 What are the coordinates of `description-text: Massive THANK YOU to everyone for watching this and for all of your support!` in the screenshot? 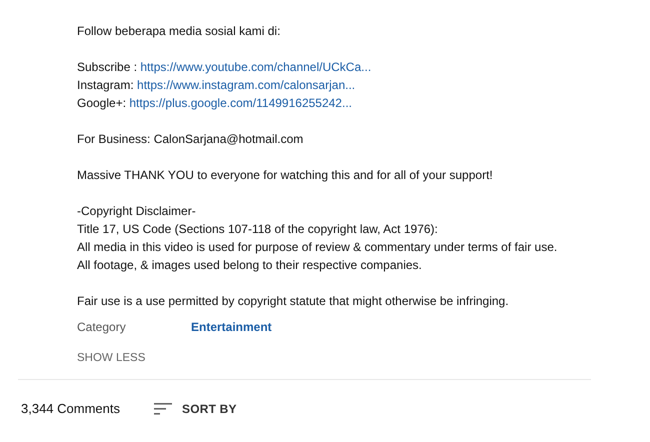 It's located at (285, 175).